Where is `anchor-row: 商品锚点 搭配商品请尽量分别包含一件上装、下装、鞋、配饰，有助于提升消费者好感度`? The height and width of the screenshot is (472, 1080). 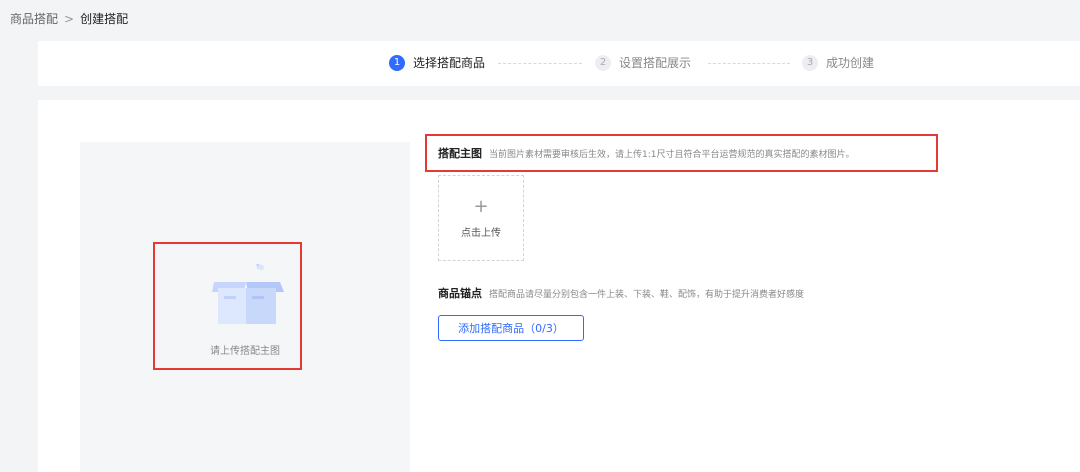 anchor-row: 商品锚点 搭配商品请尽量分别包含一件上装、下装、鞋、配饰，有助于提升消费者好感度 is located at coordinates (621, 293).